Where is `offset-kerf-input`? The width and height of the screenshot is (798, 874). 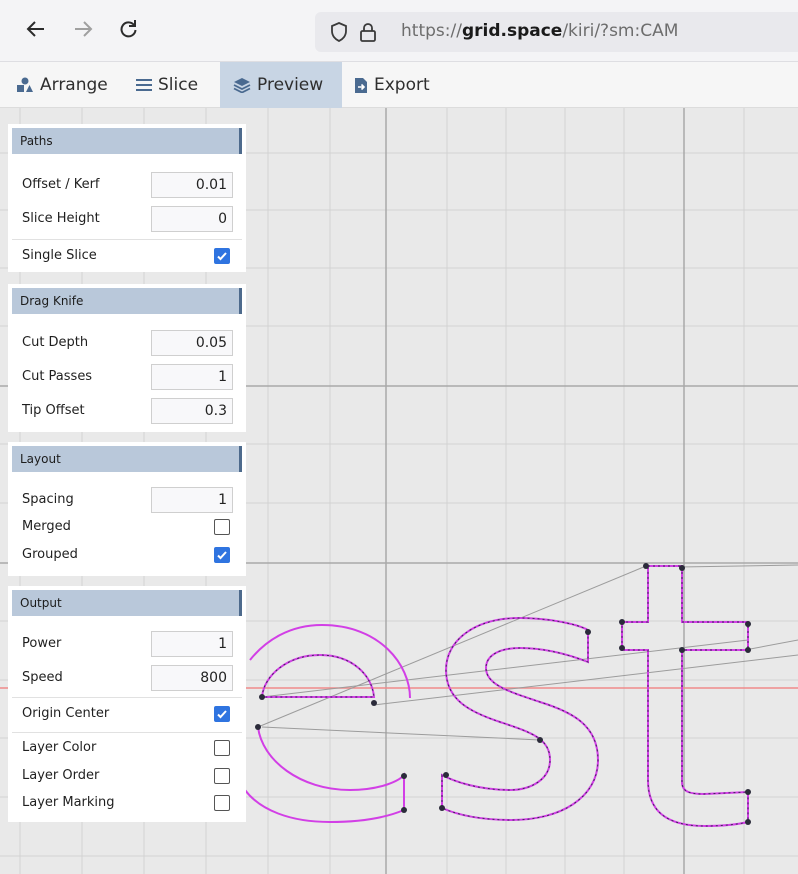
offset-kerf-input is located at coordinates (192, 185).